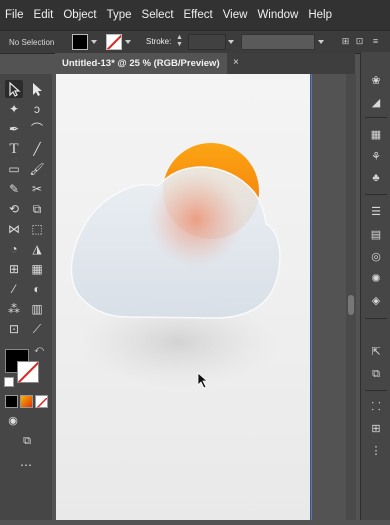 The height and width of the screenshot is (525, 390). Describe the element at coordinates (236, 62) in the screenshot. I see `close-icon: ×` at that location.